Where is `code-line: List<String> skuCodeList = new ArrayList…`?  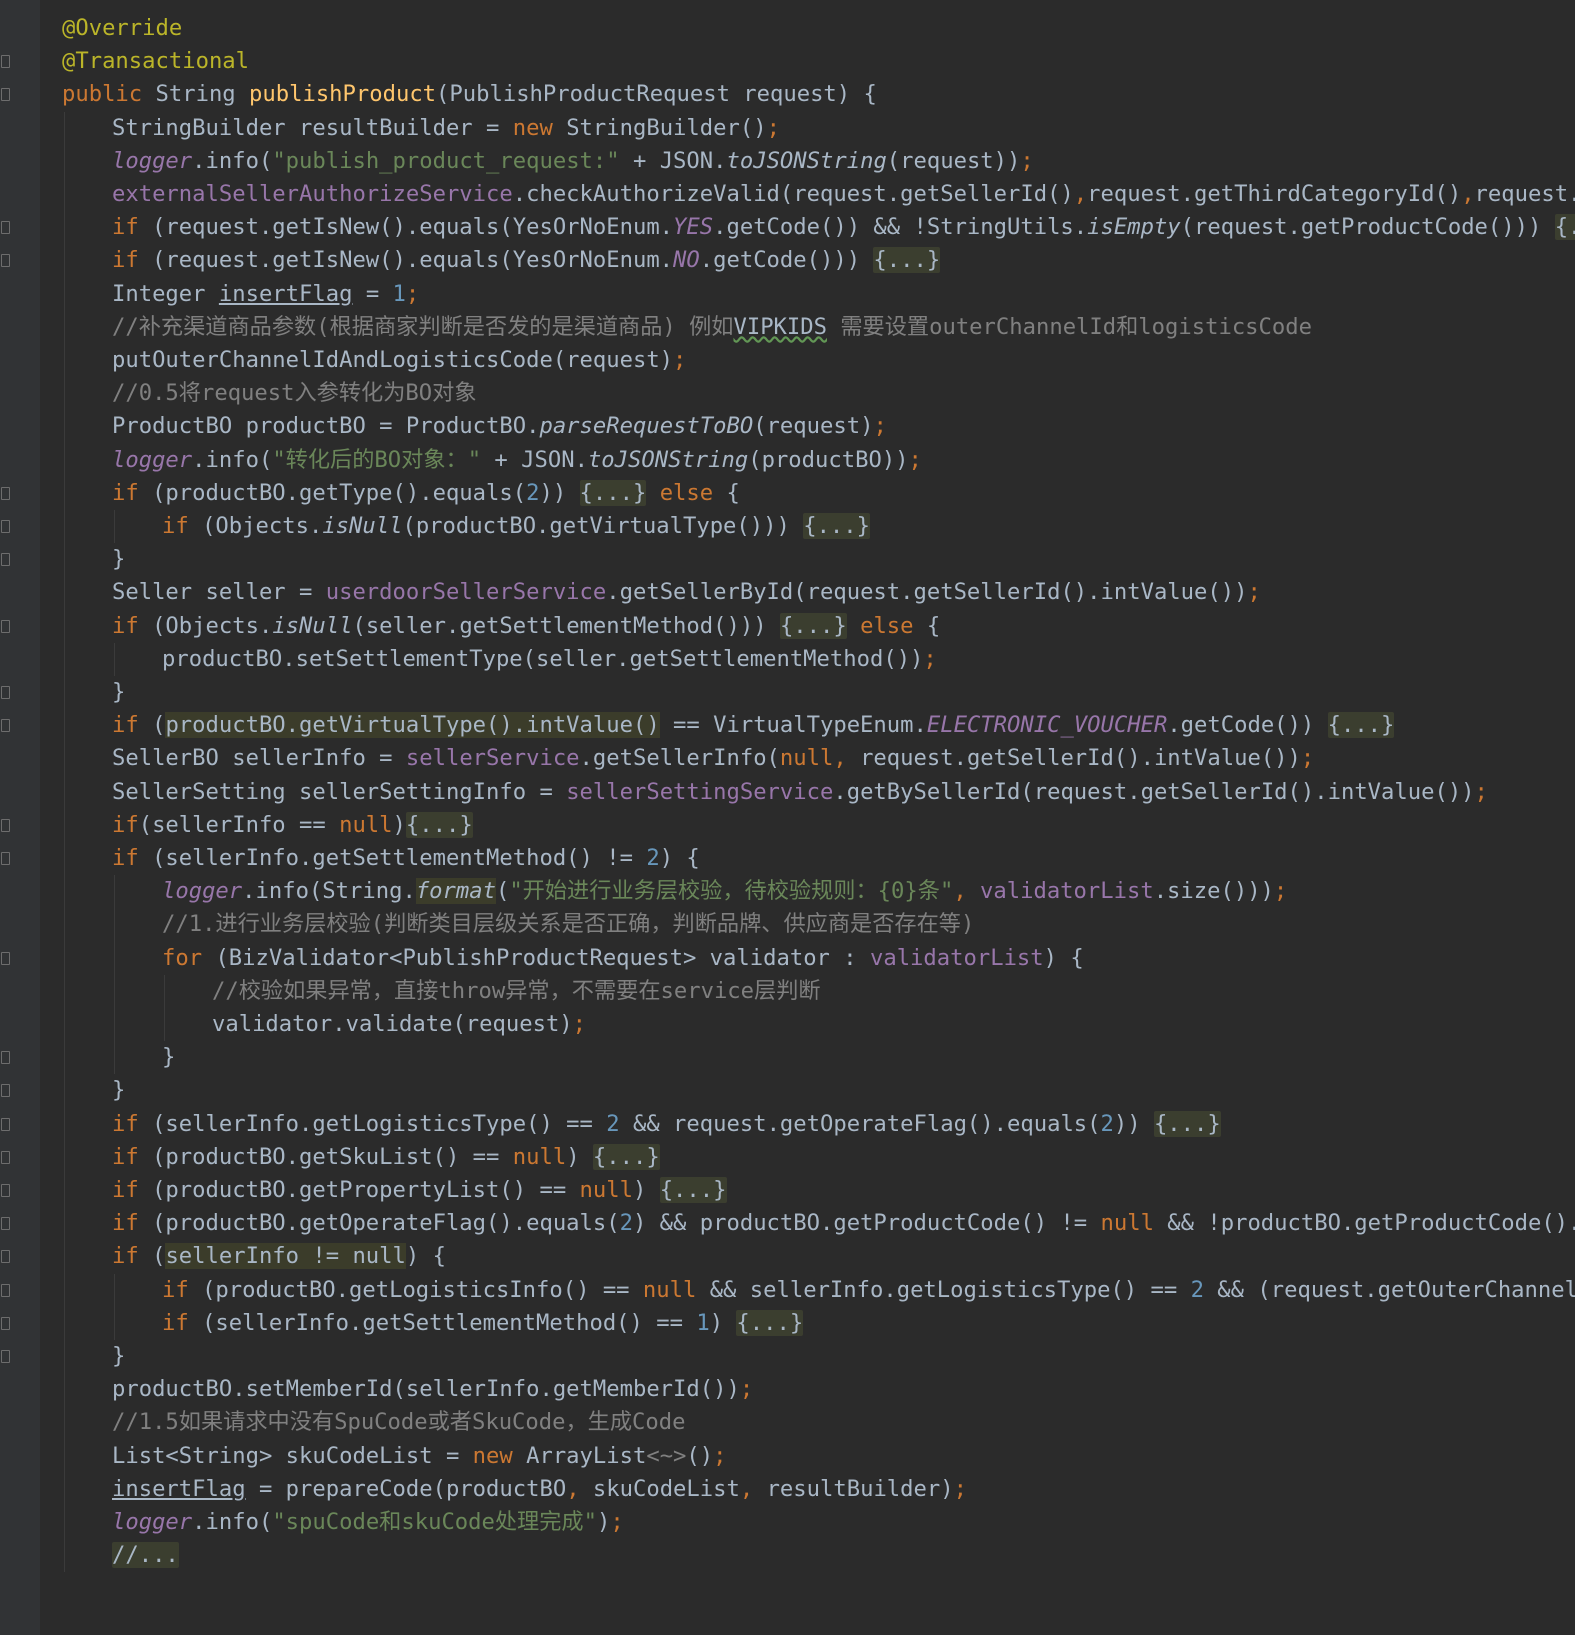
code-line: List<String> skuCodeList = new ArrayList… is located at coordinates (419, 1456).